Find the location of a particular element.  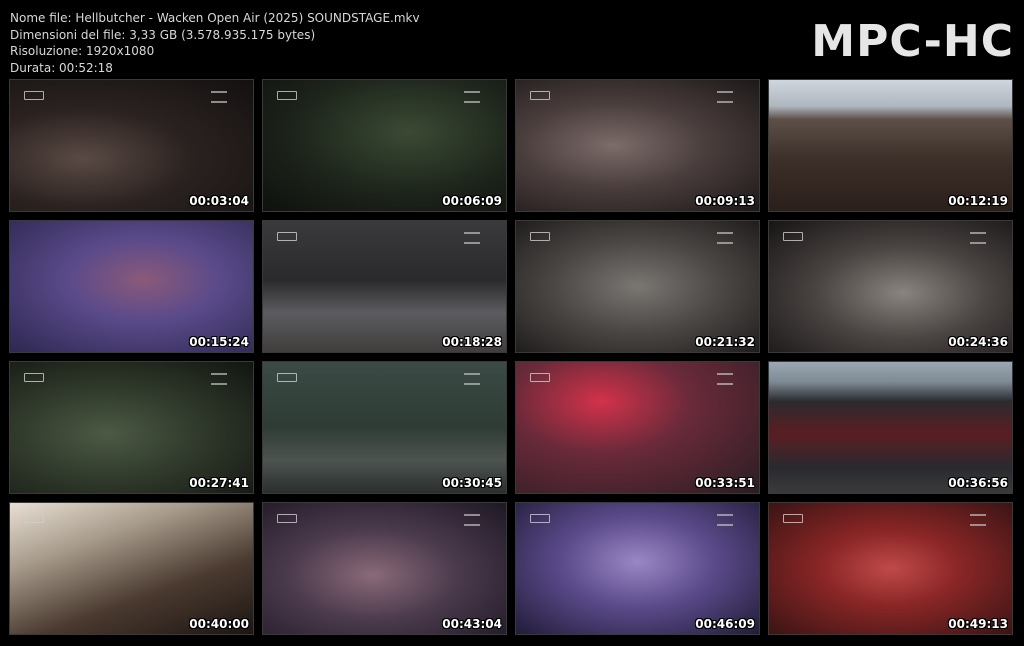

thumbnail: 00:15:24 is located at coordinates (131, 286).